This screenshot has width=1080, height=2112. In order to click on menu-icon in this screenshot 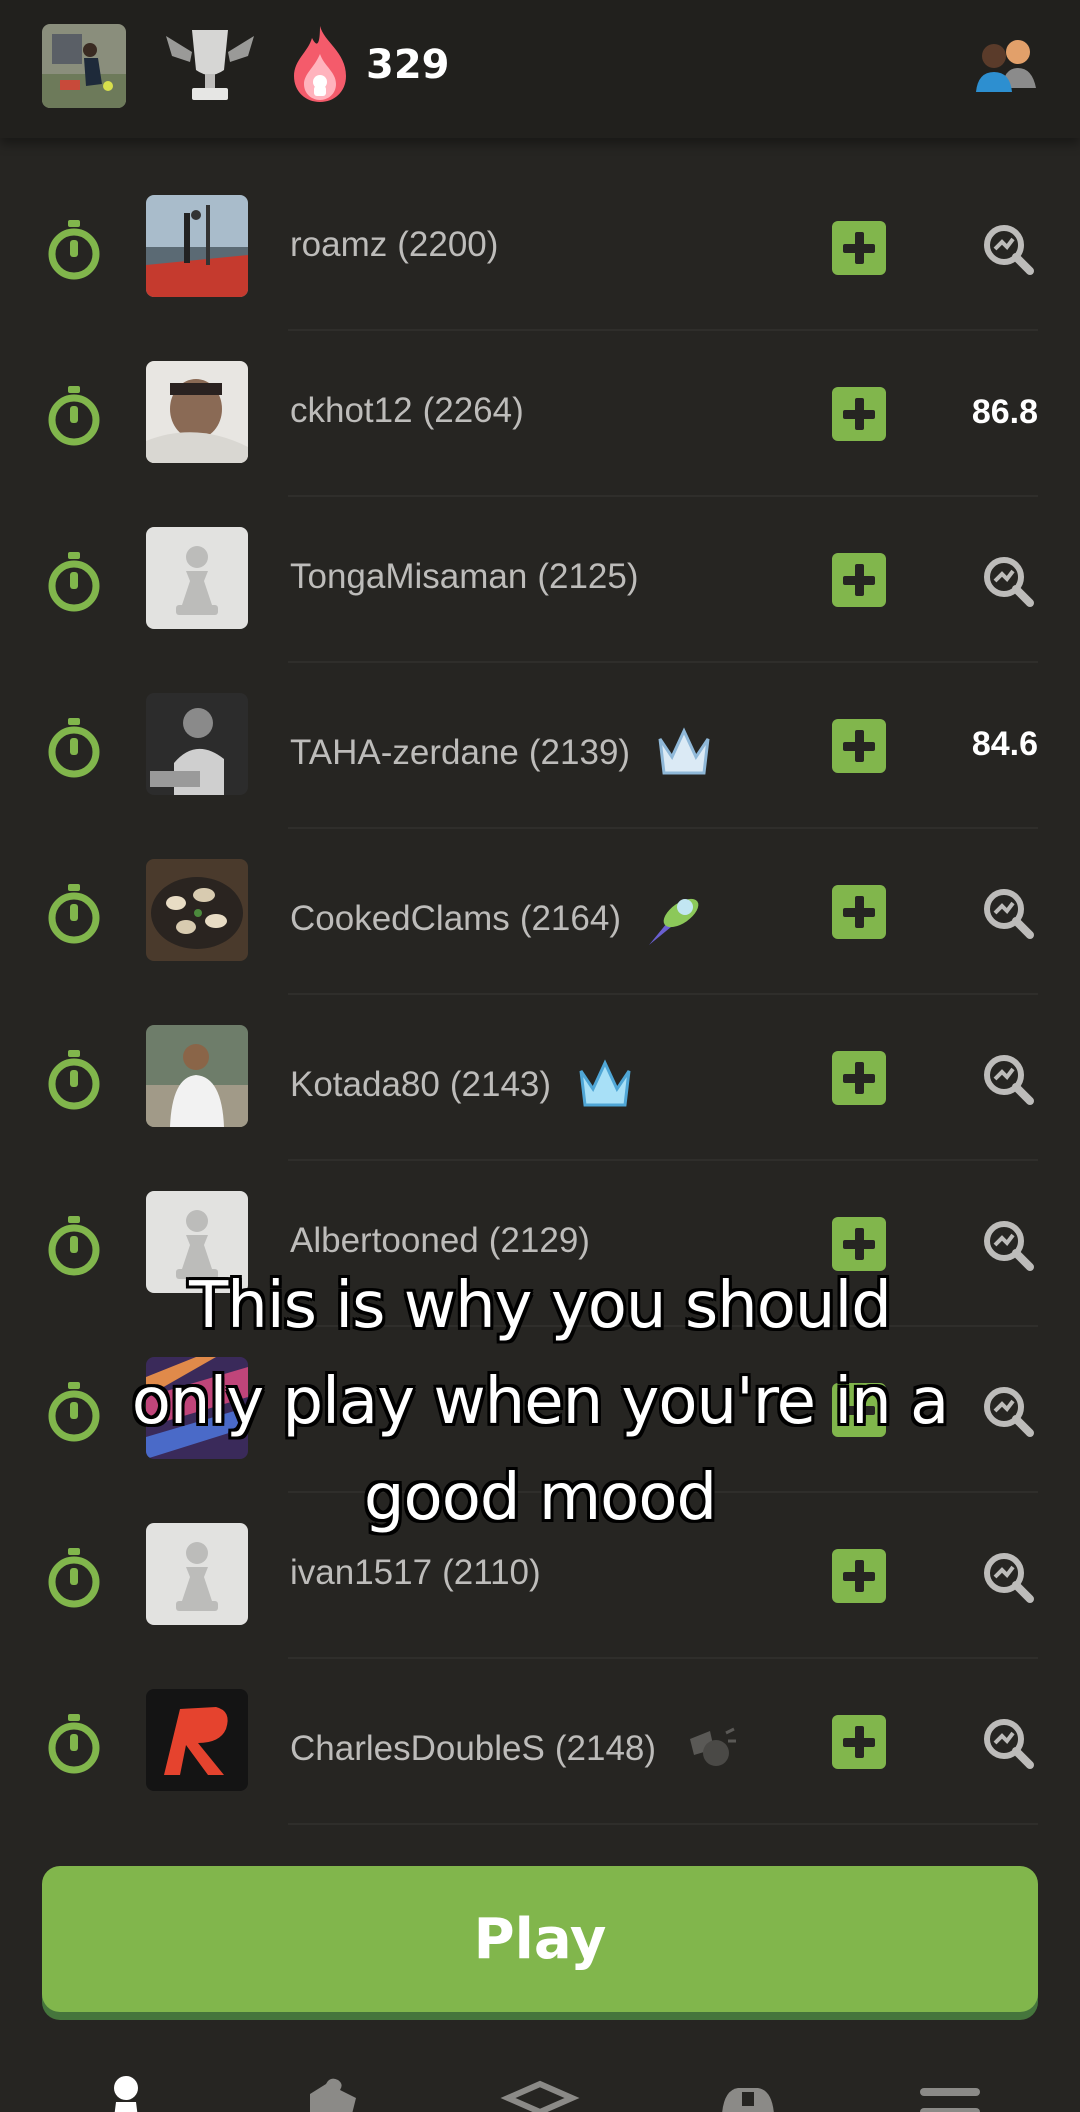, I will do `click(950, 2093)`.